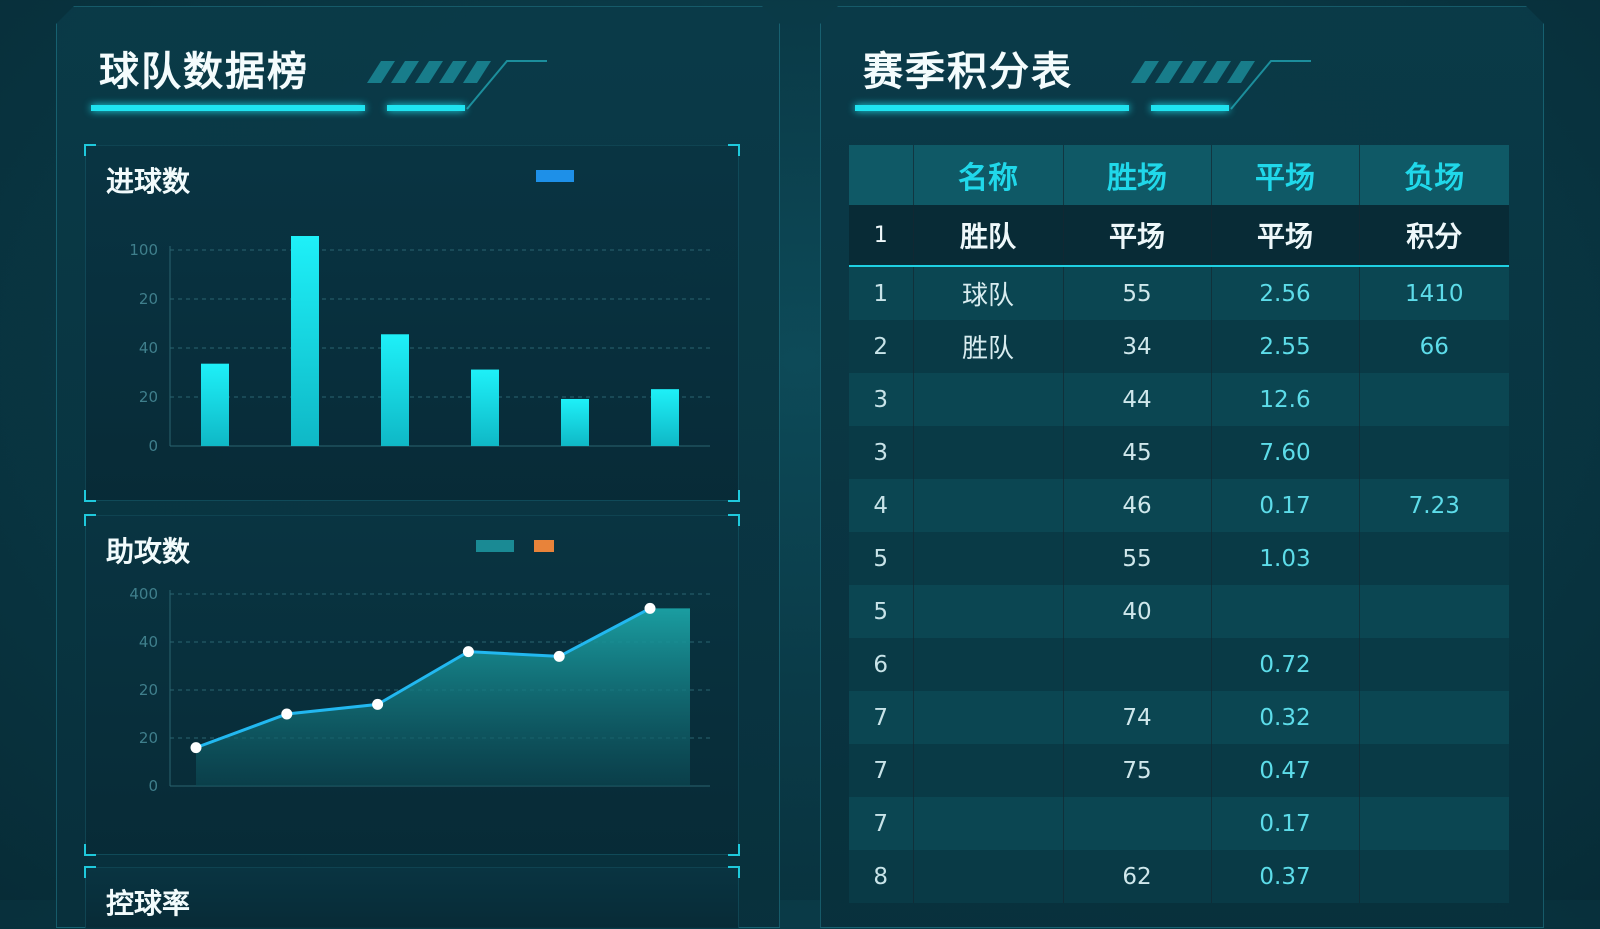 Image resolution: width=1600 pixels, height=929 pixels. What do you see at coordinates (881, 664) in the screenshot?
I see `table-cell: 6` at bounding box center [881, 664].